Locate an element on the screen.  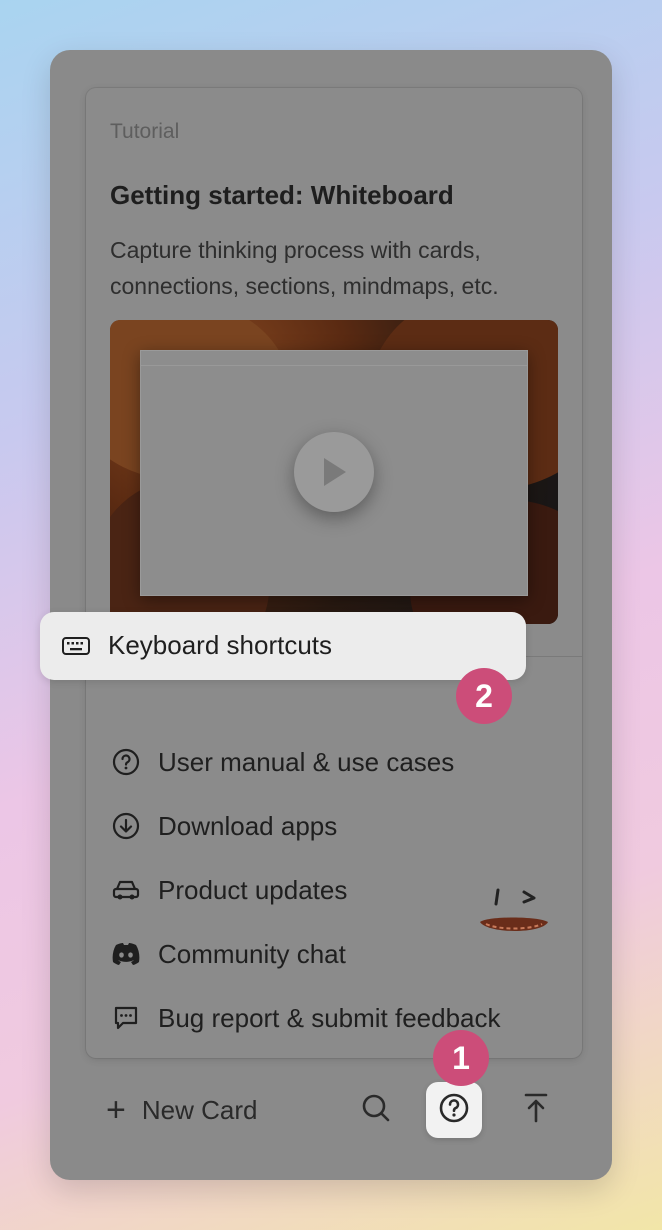
mascot-sticker is located at coordinates (518, 918).